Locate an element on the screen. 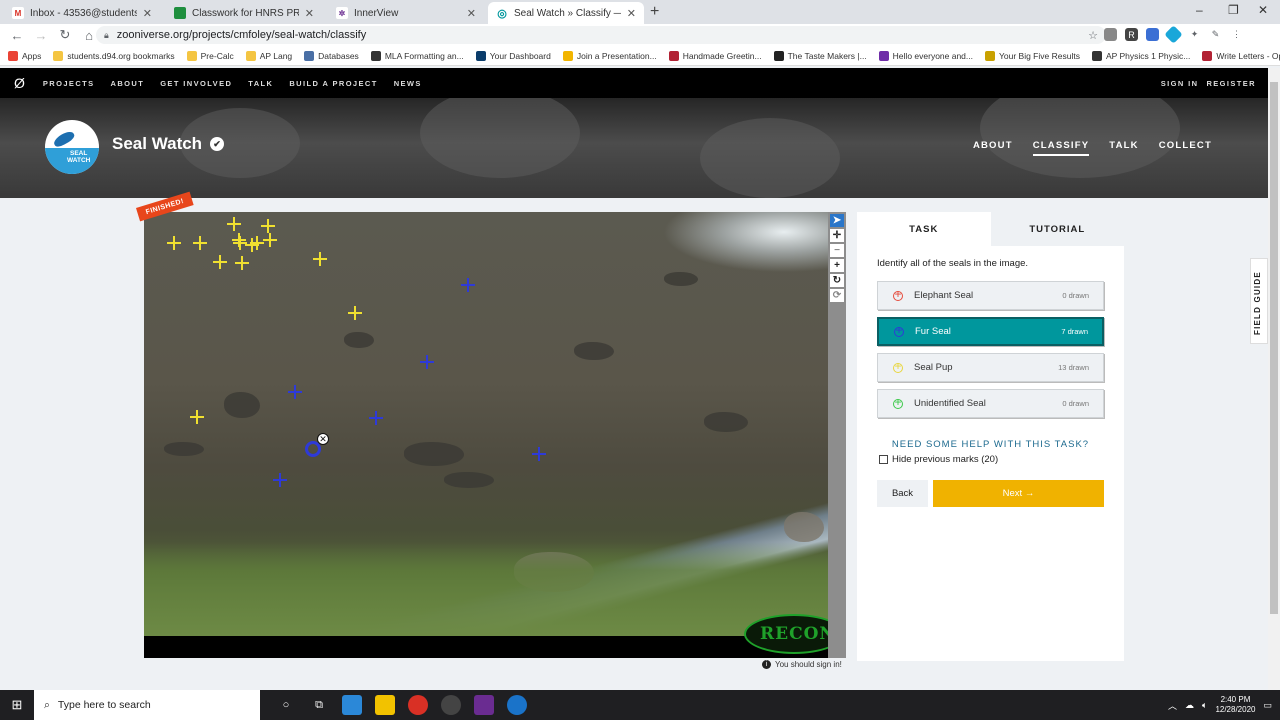 Image resolution: width=1280 pixels, height=720 pixels. cloud-icon: ☁ is located at coordinates (1189, 705).